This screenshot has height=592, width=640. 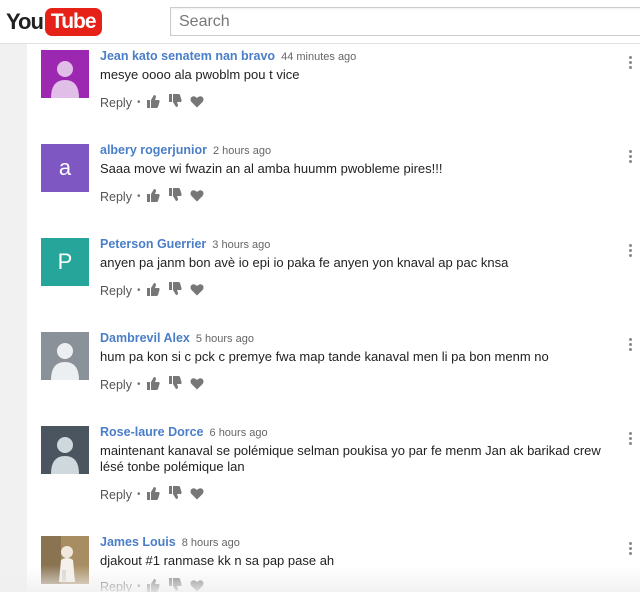 What do you see at coordinates (145, 338) in the screenshot?
I see `comment-author: Dambrevil Alex` at bounding box center [145, 338].